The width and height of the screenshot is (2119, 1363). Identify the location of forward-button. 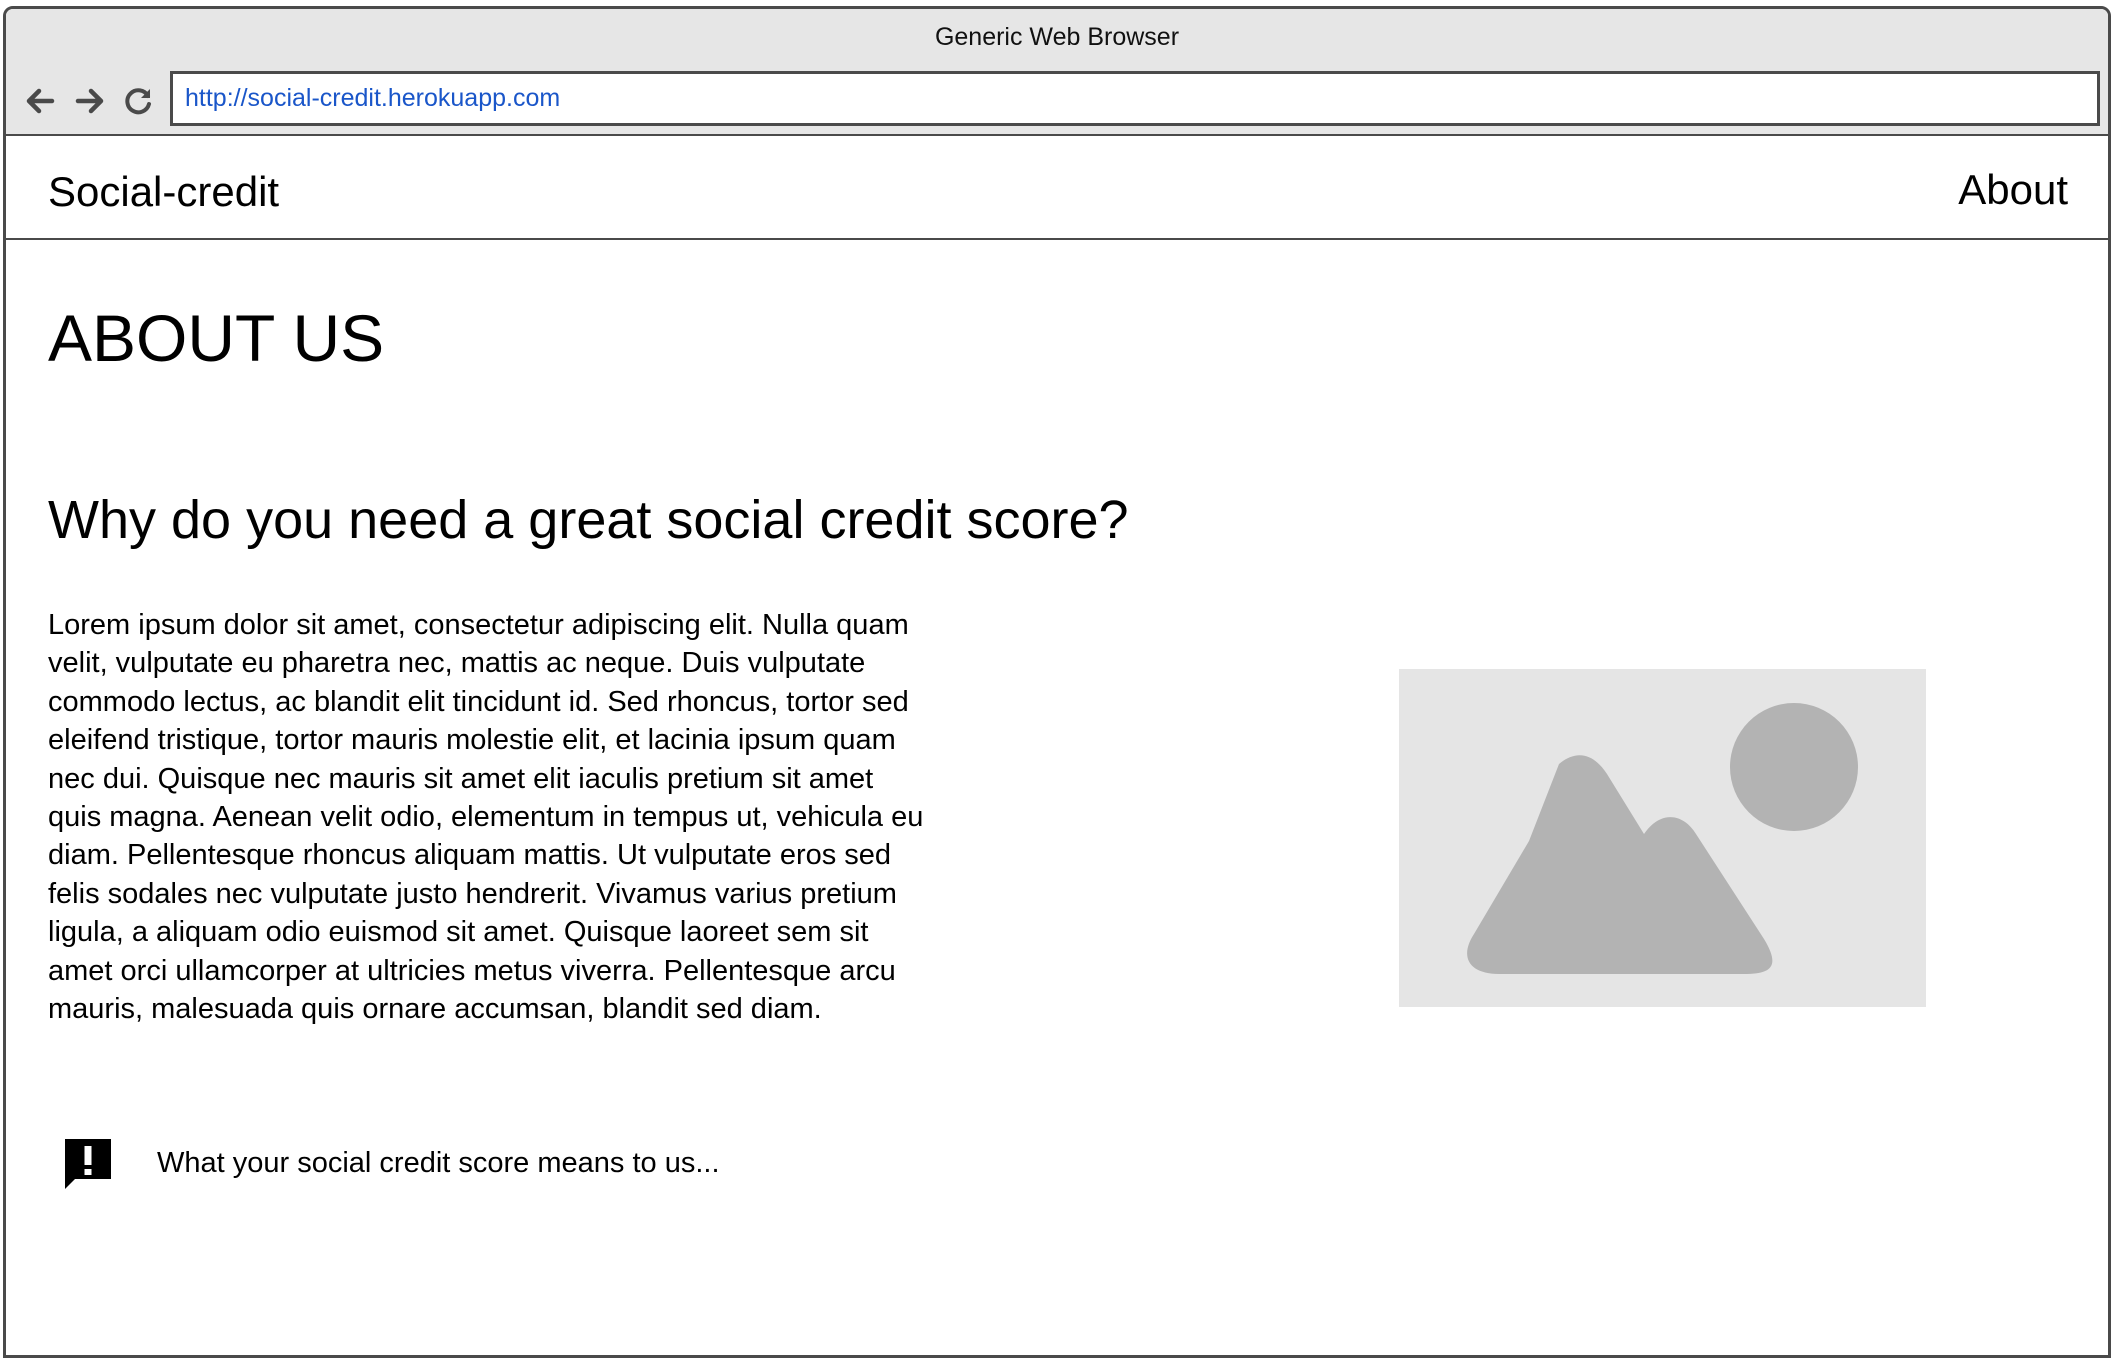
(90, 101).